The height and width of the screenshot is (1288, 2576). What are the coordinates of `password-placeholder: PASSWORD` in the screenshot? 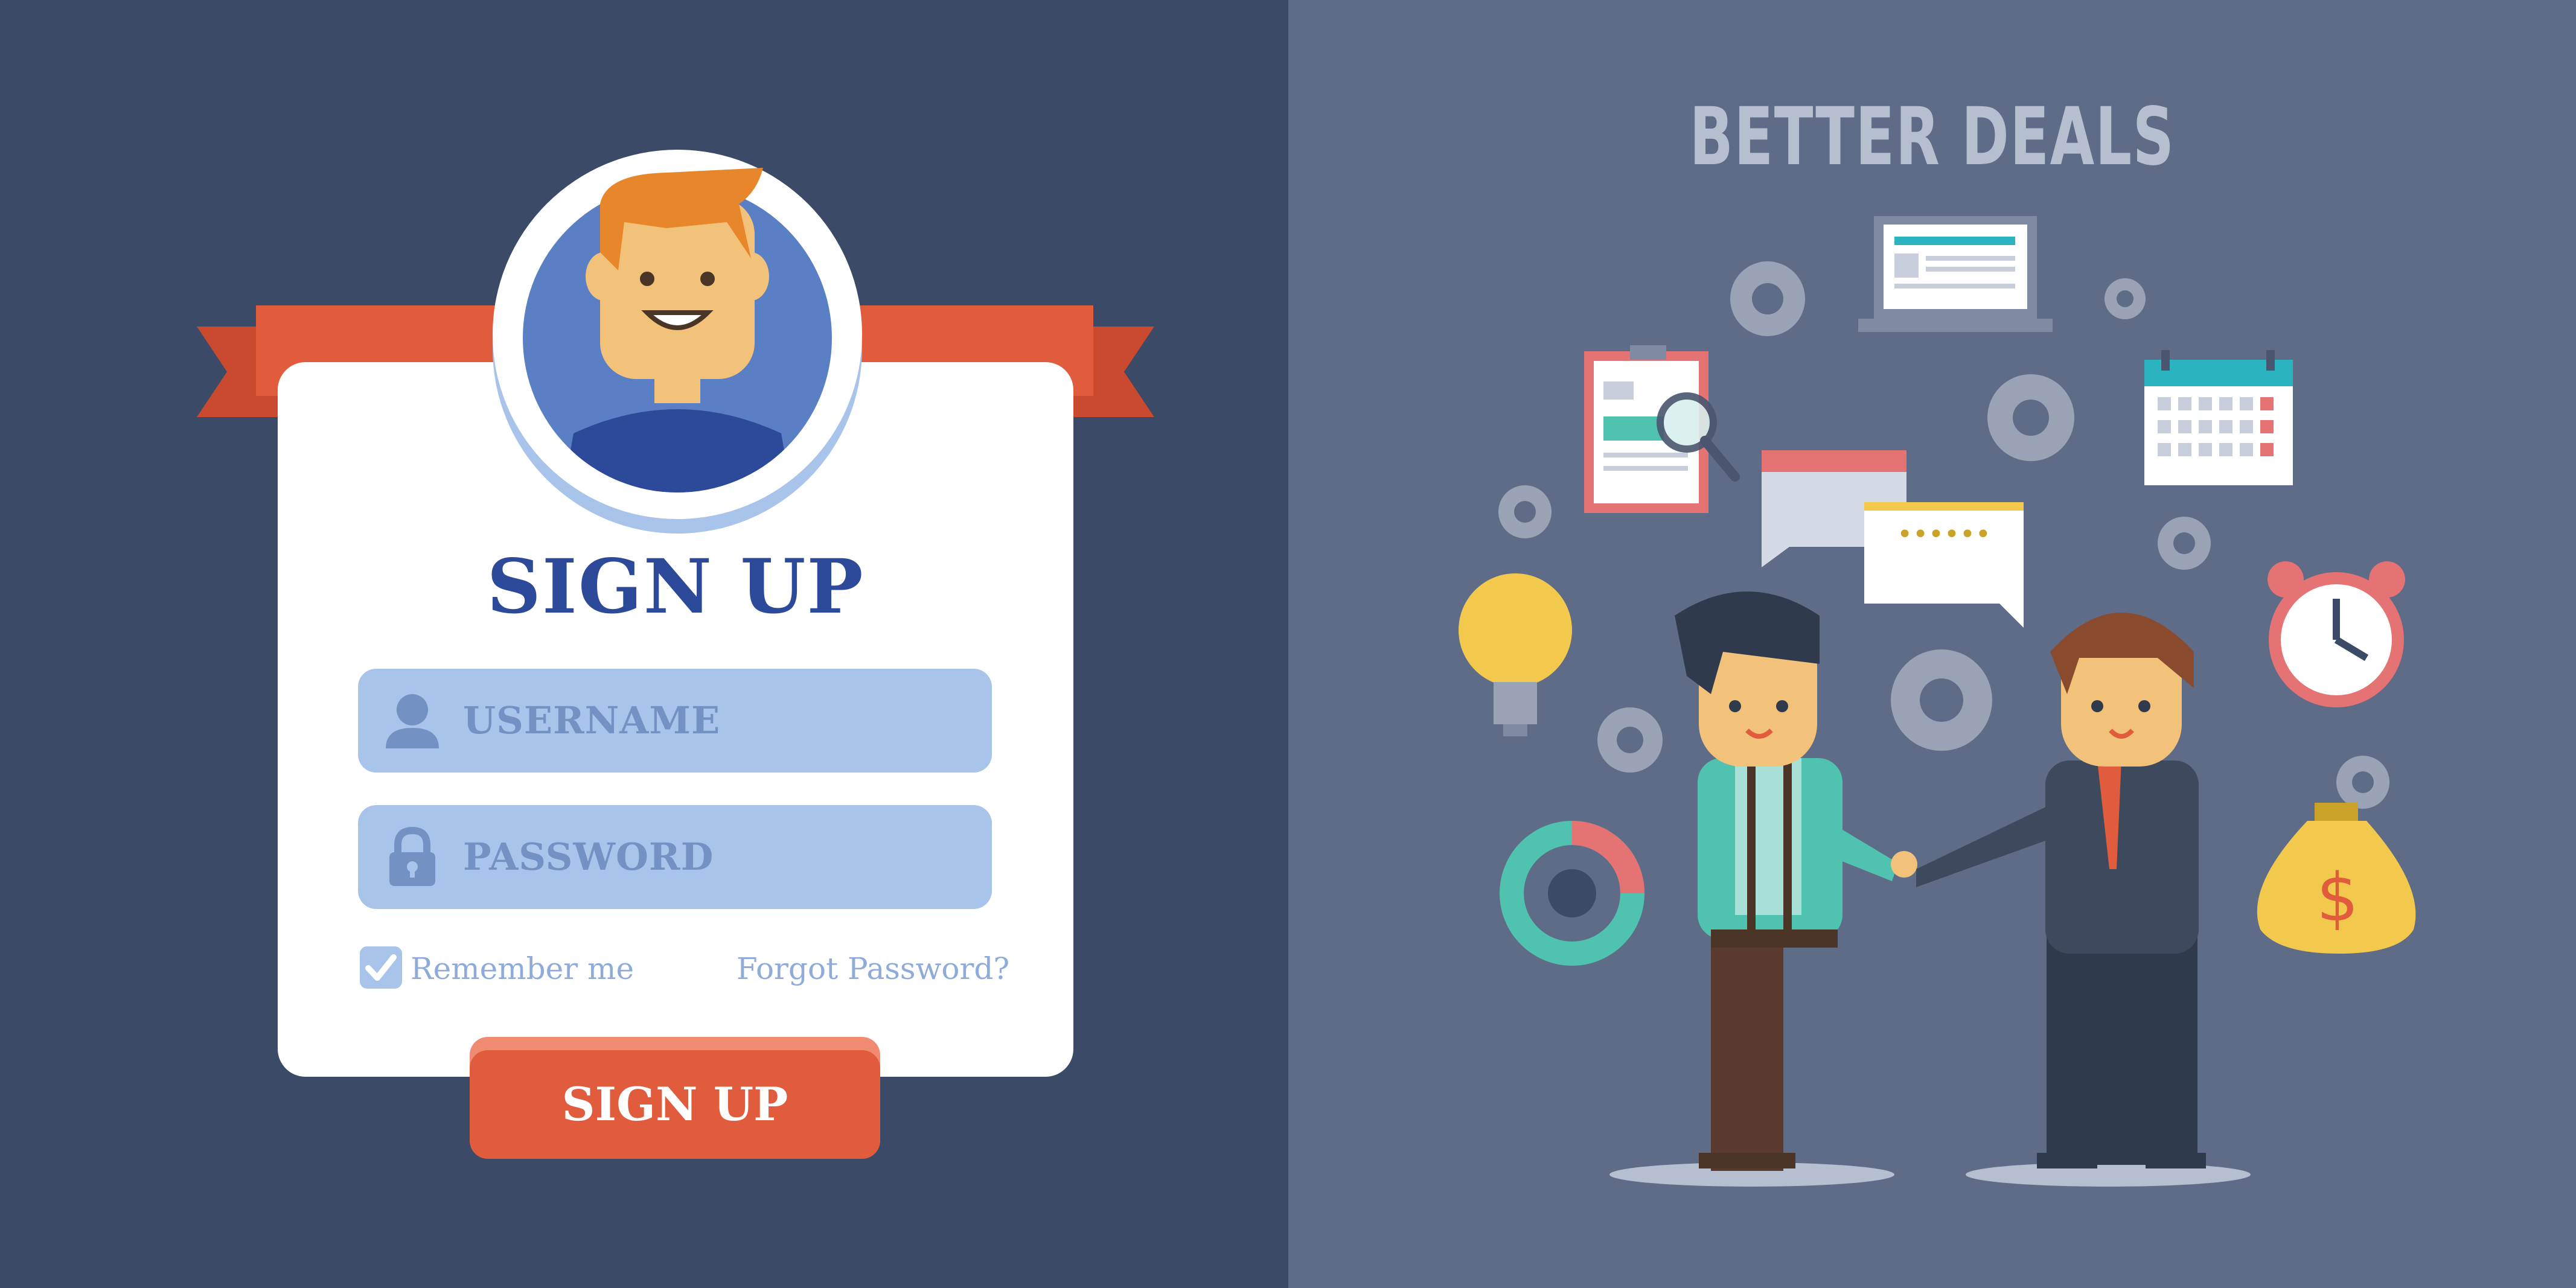 It's located at (588, 857).